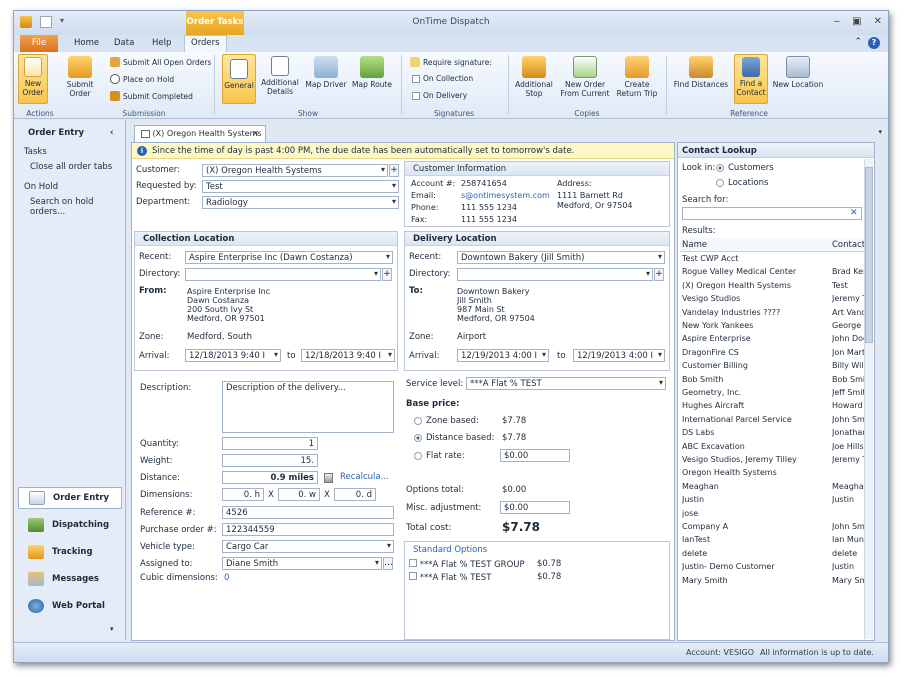  I want to click on nav-messages: Messages, so click(70, 579).